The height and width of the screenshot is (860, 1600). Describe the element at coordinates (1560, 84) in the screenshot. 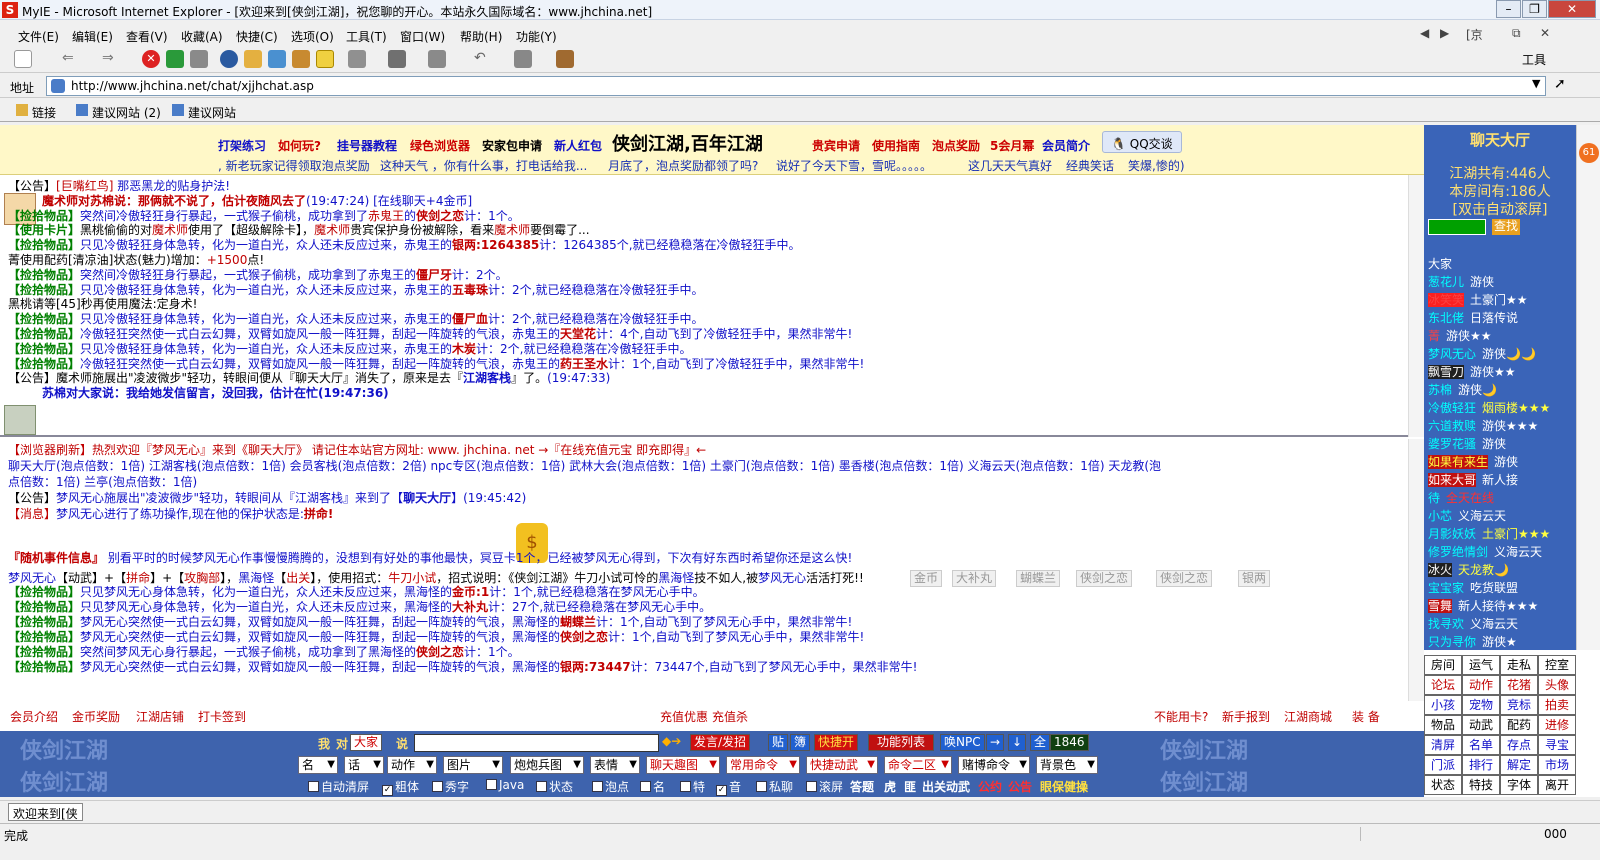

I see `go-icon: ➚` at that location.